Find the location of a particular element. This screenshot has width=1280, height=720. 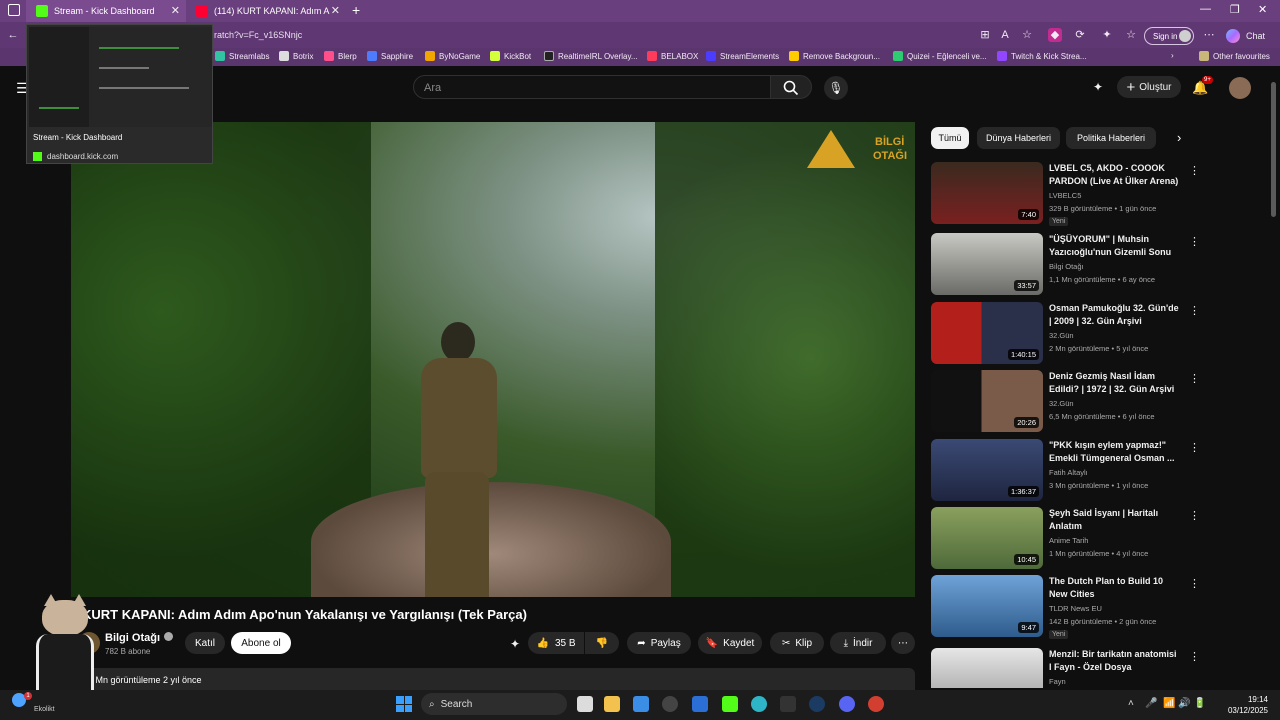

recommendation-title: The Dutch Plan to Build 10 New Cities is located at coordinates (1115, 588).